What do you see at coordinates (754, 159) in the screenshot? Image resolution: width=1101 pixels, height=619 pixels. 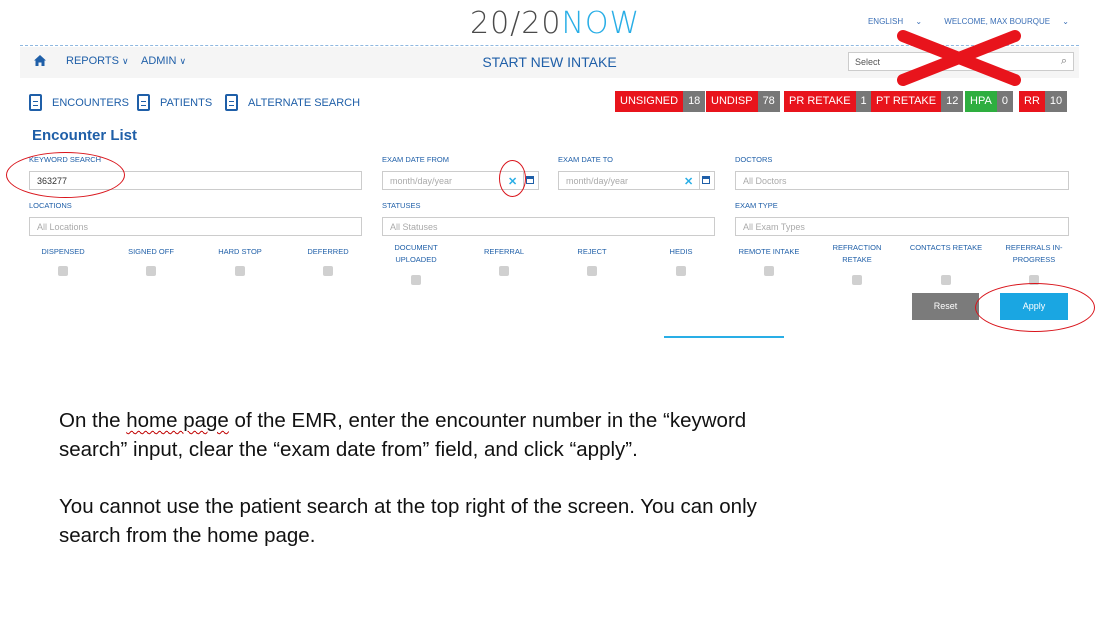 I see `doctors-label: DOCTORS` at bounding box center [754, 159].